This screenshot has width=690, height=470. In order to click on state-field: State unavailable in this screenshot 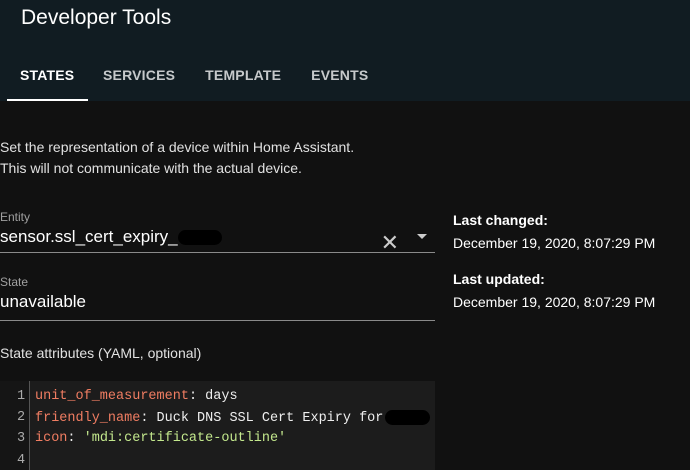, I will do `click(217, 298)`.